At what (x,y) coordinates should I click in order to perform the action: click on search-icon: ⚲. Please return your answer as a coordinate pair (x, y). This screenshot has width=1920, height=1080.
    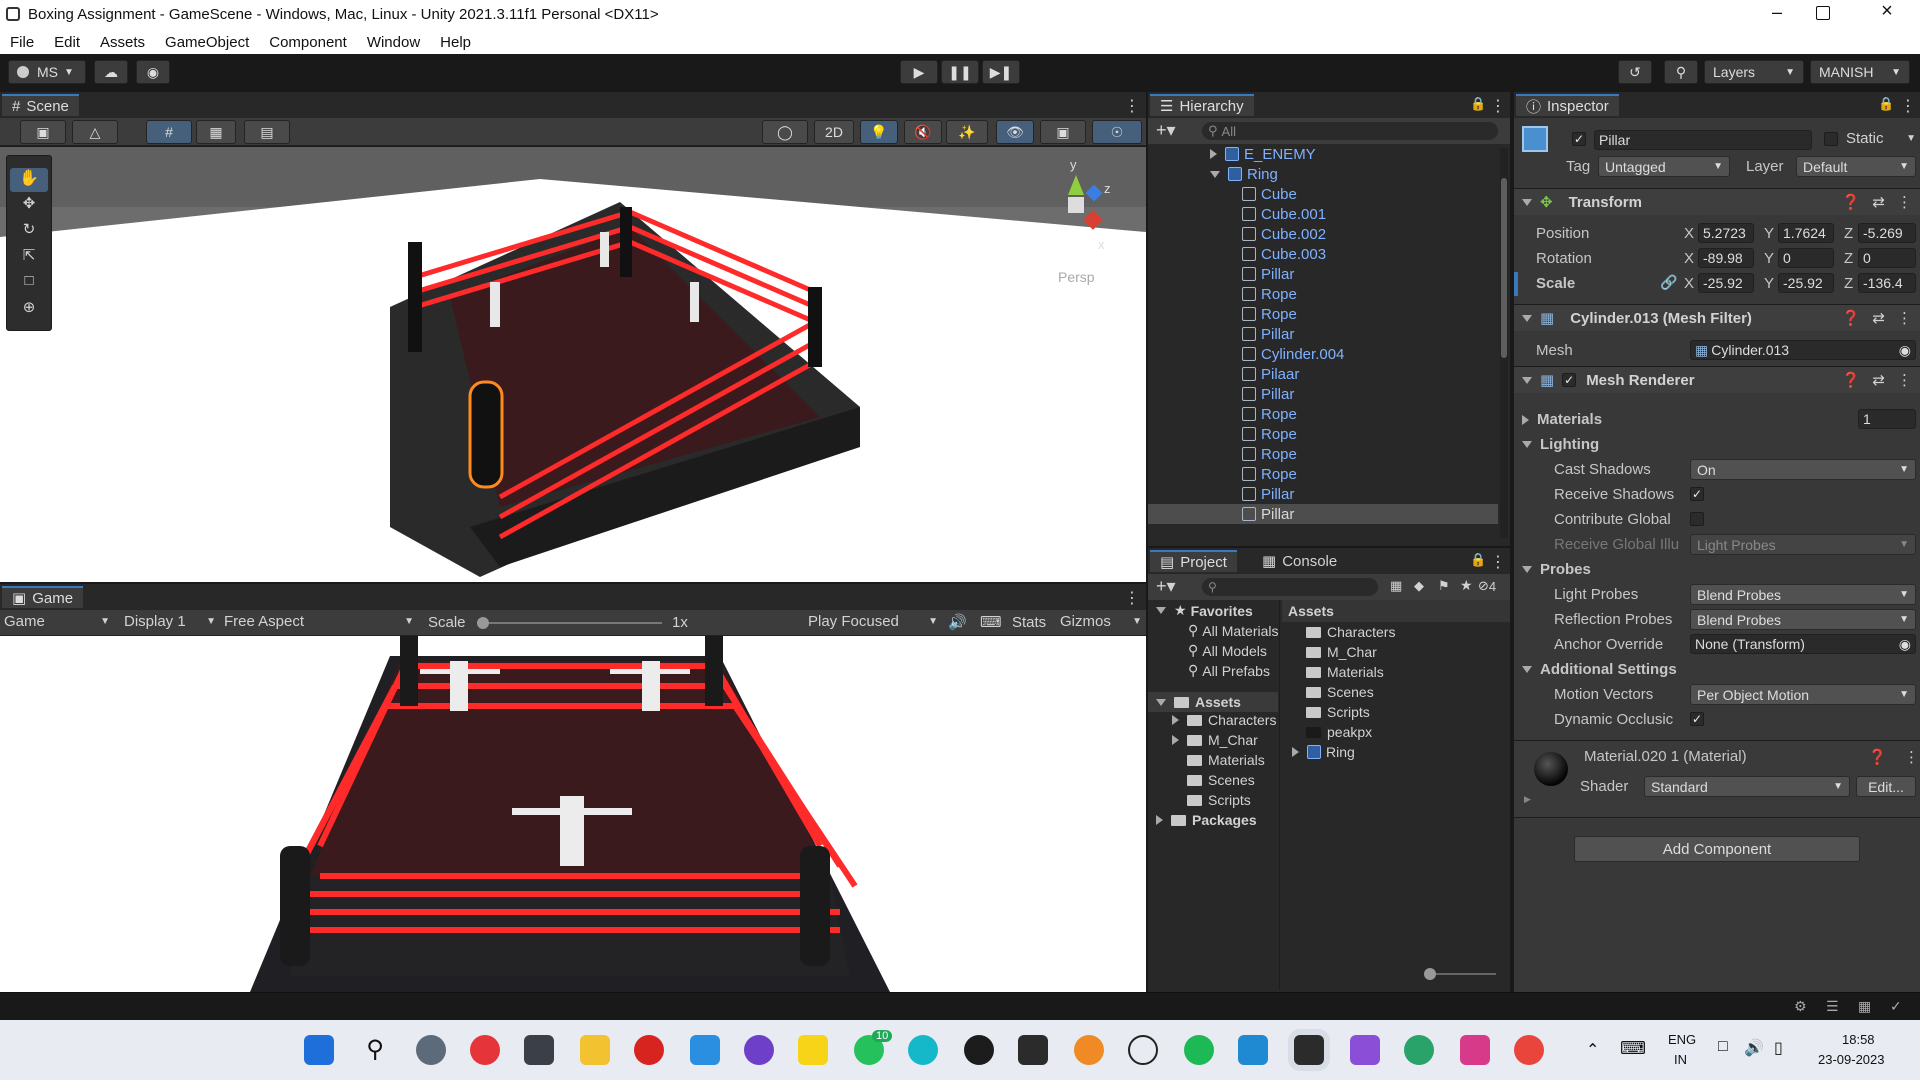
    Looking at the image, I should click on (375, 1050).